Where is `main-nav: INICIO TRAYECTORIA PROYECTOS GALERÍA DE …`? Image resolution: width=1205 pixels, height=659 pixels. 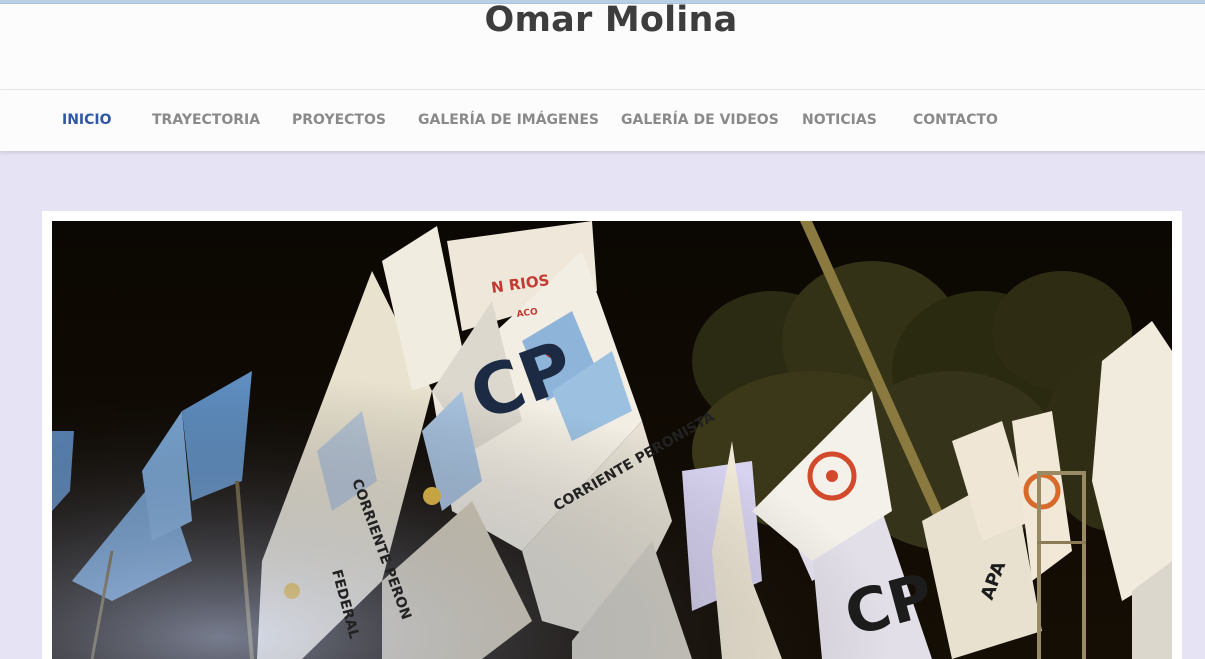
main-nav: INICIO TRAYECTORIA PROYECTOS GALERÍA DE … is located at coordinates (602, 120).